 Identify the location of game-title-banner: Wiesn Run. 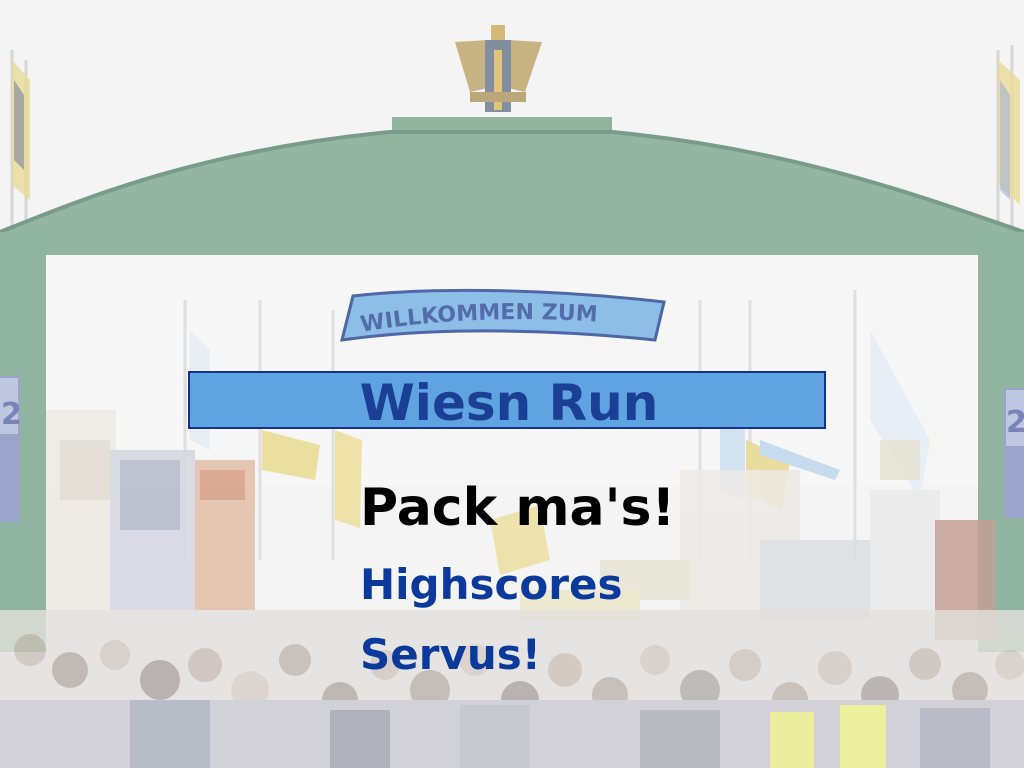
(507, 401).